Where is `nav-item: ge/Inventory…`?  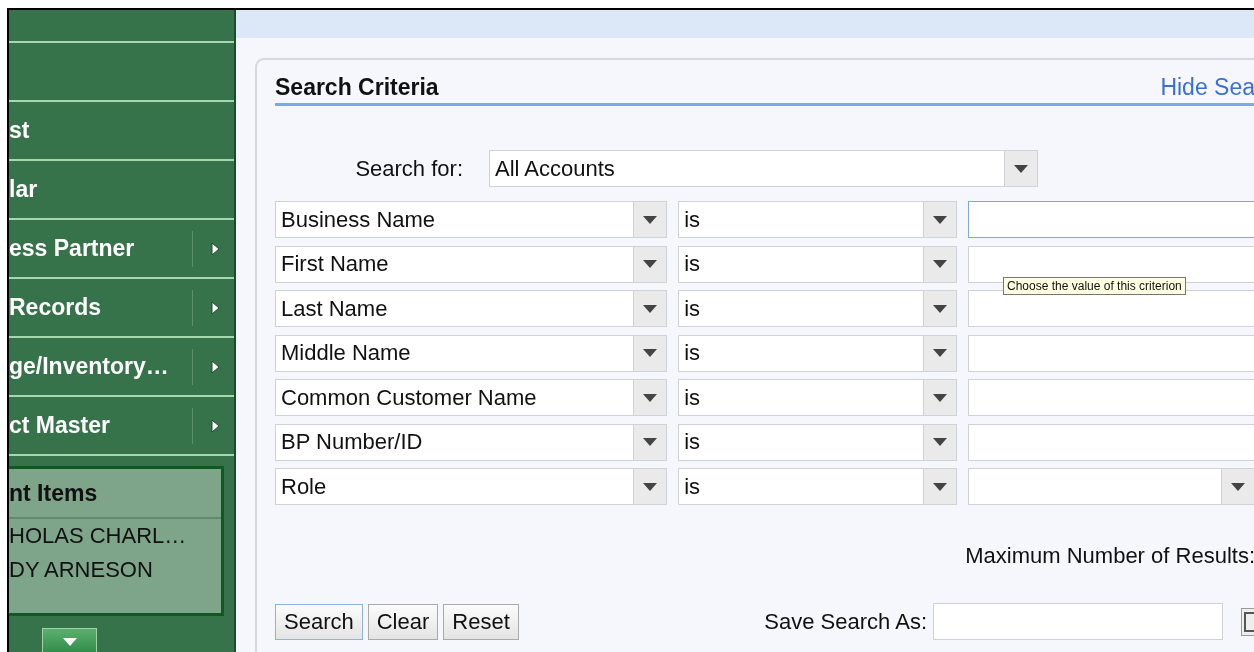 nav-item: ge/Inventory… is located at coordinates (121, 367).